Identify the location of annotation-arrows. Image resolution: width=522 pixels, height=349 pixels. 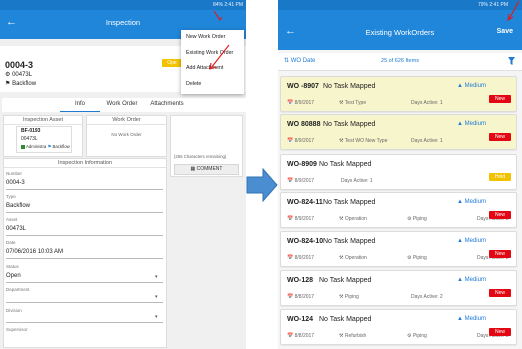
(219, 40).